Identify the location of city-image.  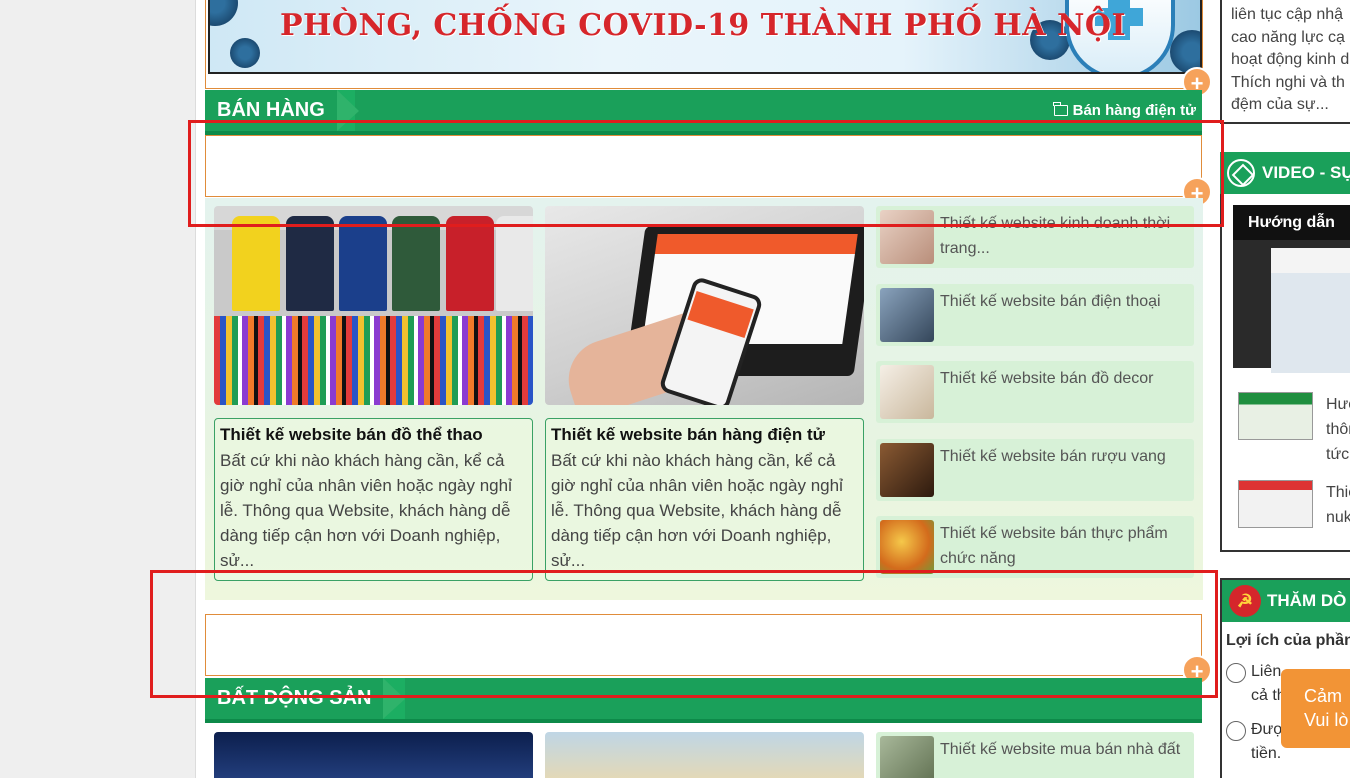
(704, 755).